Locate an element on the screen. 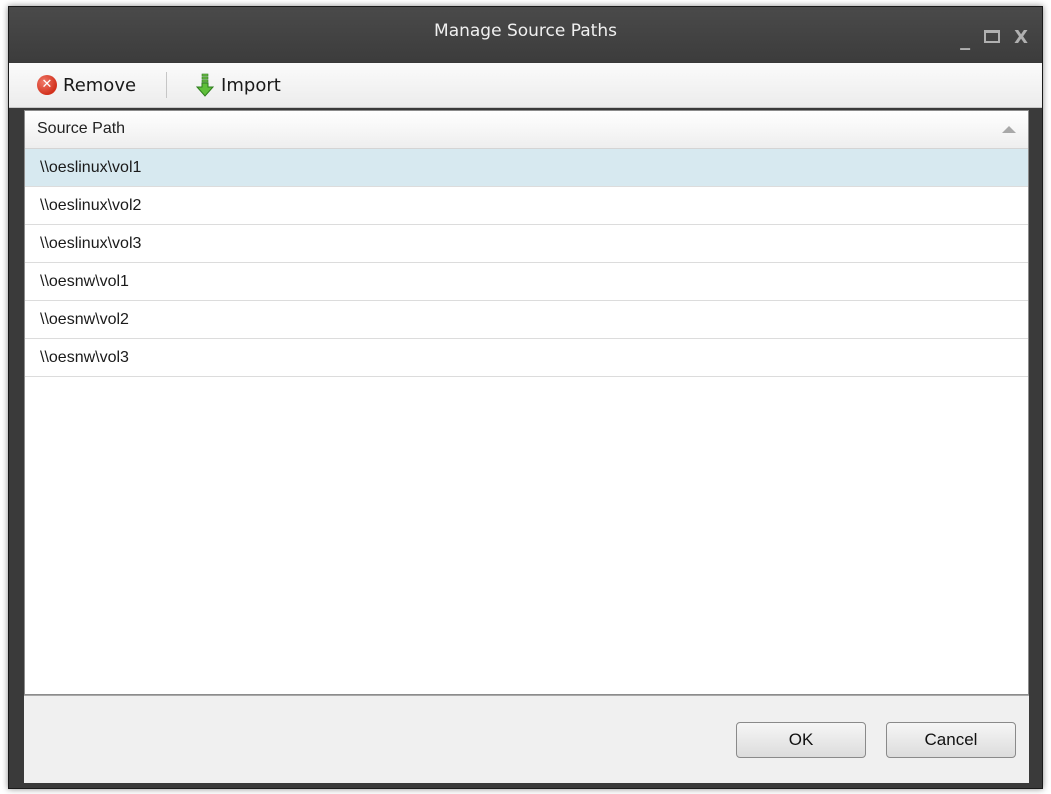 The image size is (1051, 794). toolbar-separator is located at coordinates (167, 85).